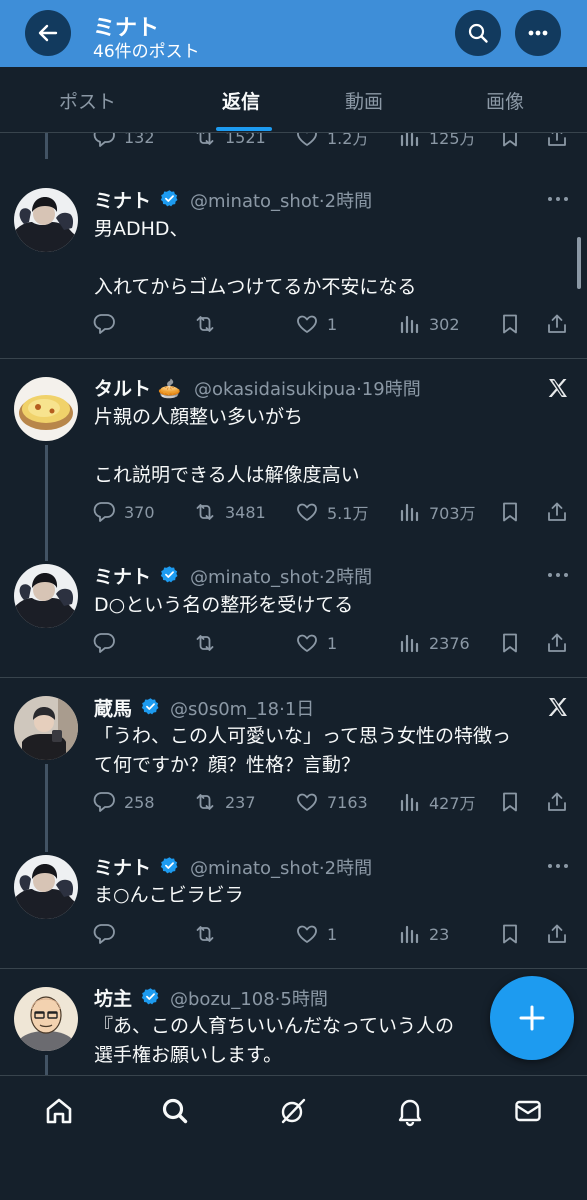 This screenshot has width=587, height=1200. I want to click on reply-button: 370, so click(123, 512).